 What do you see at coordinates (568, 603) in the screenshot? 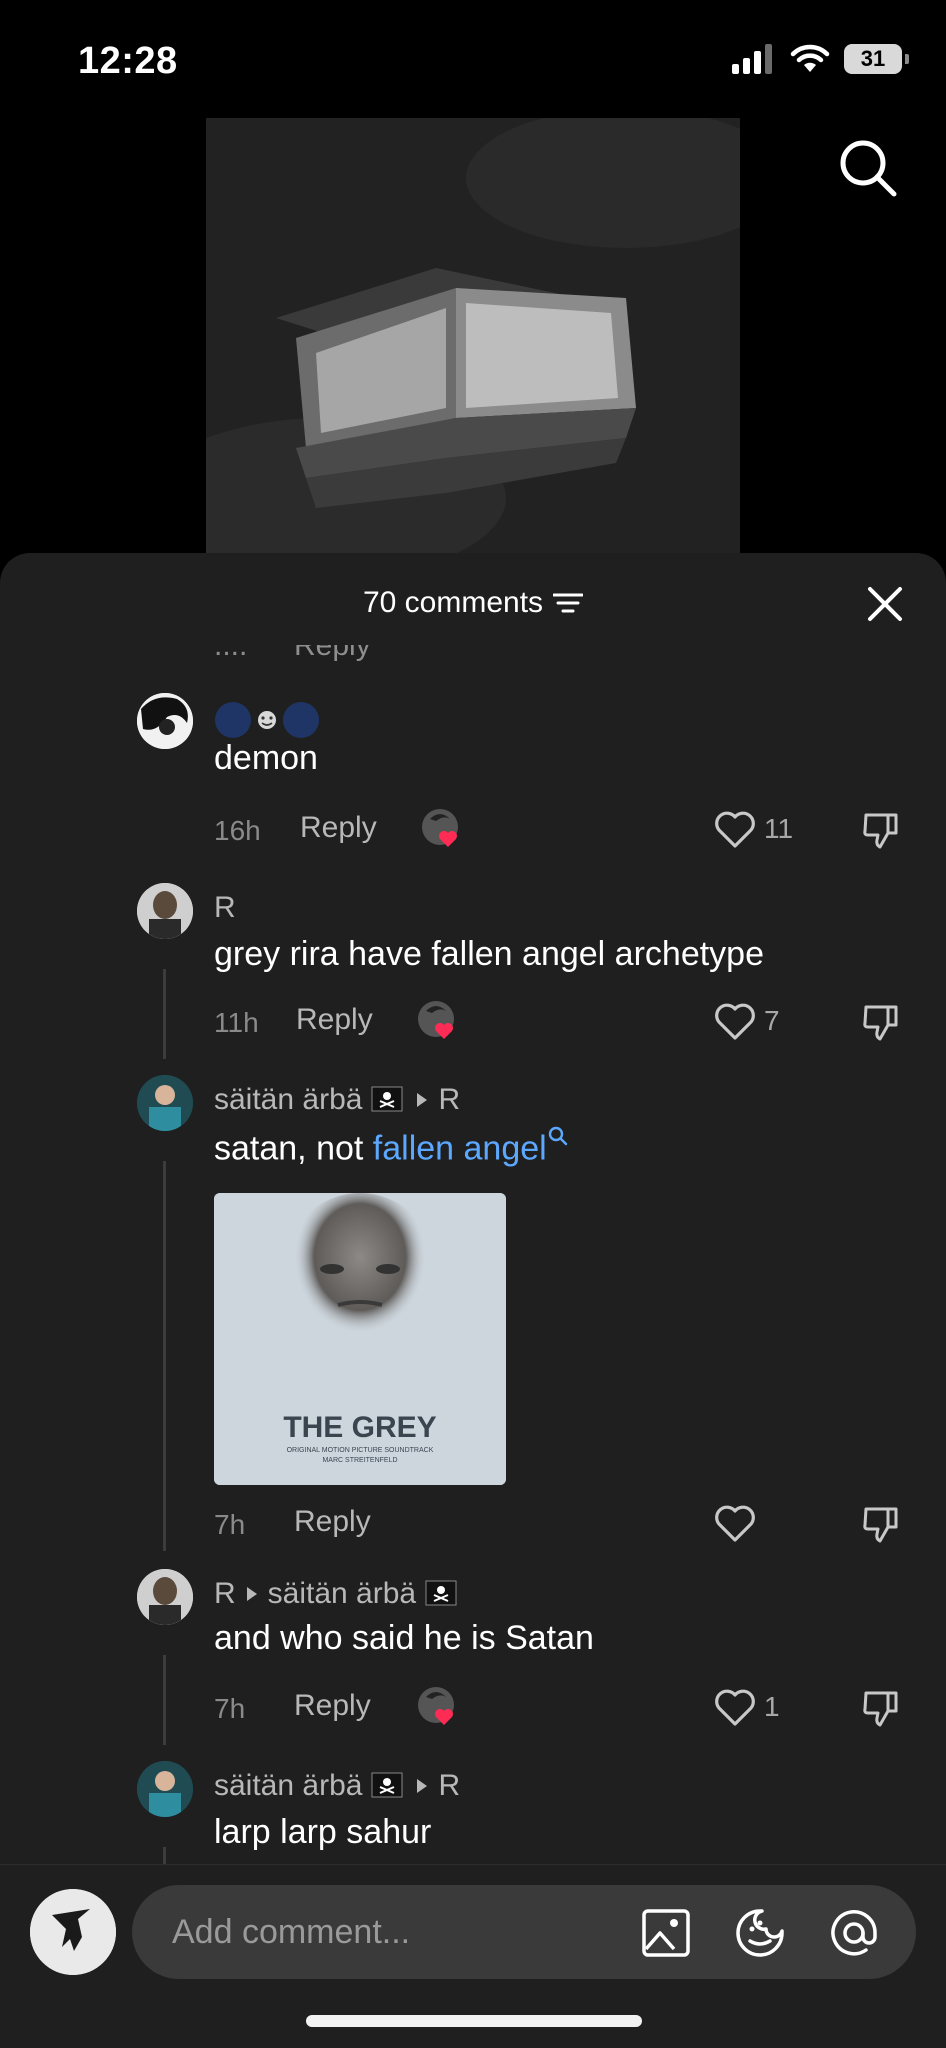
I see `filter-icon` at bounding box center [568, 603].